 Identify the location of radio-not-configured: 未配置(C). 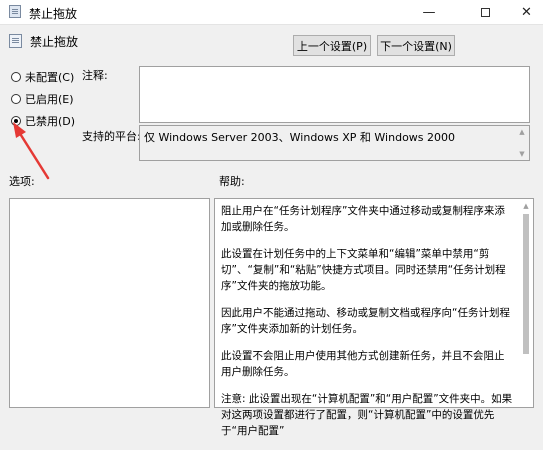
(42, 77).